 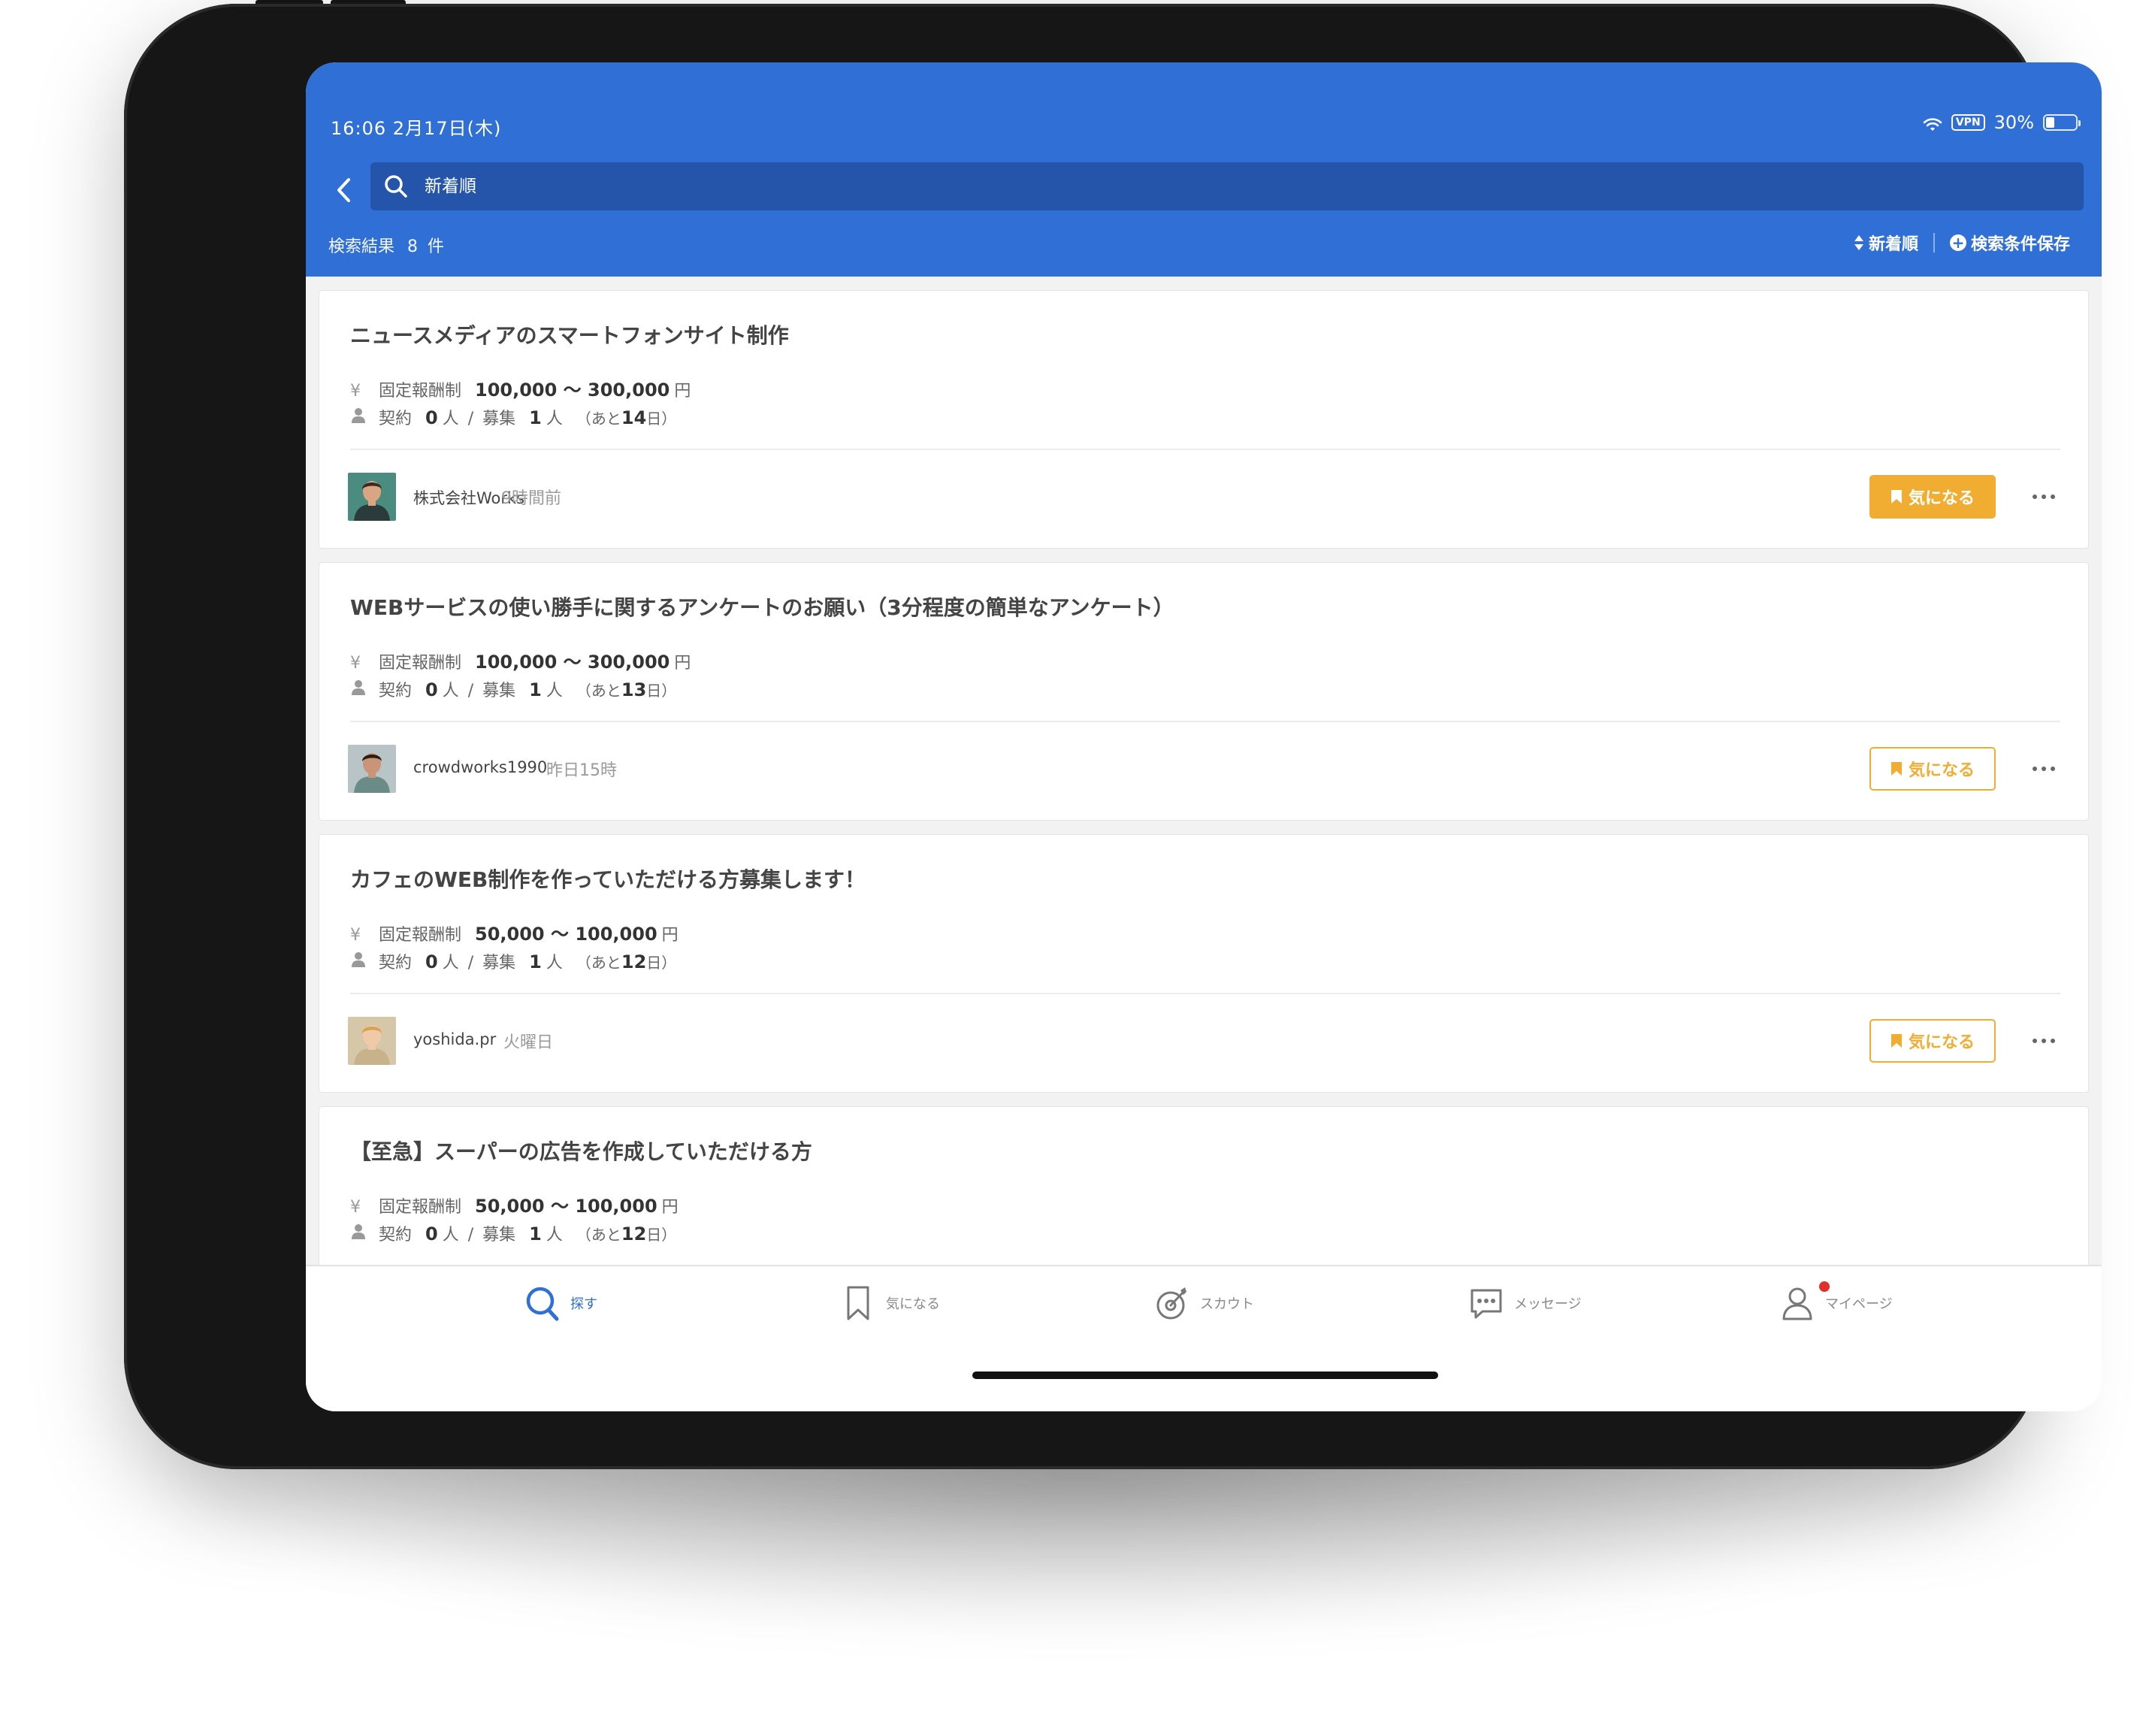 What do you see at coordinates (1205, 1375) in the screenshot?
I see `home-indicator` at bounding box center [1205, 1375].